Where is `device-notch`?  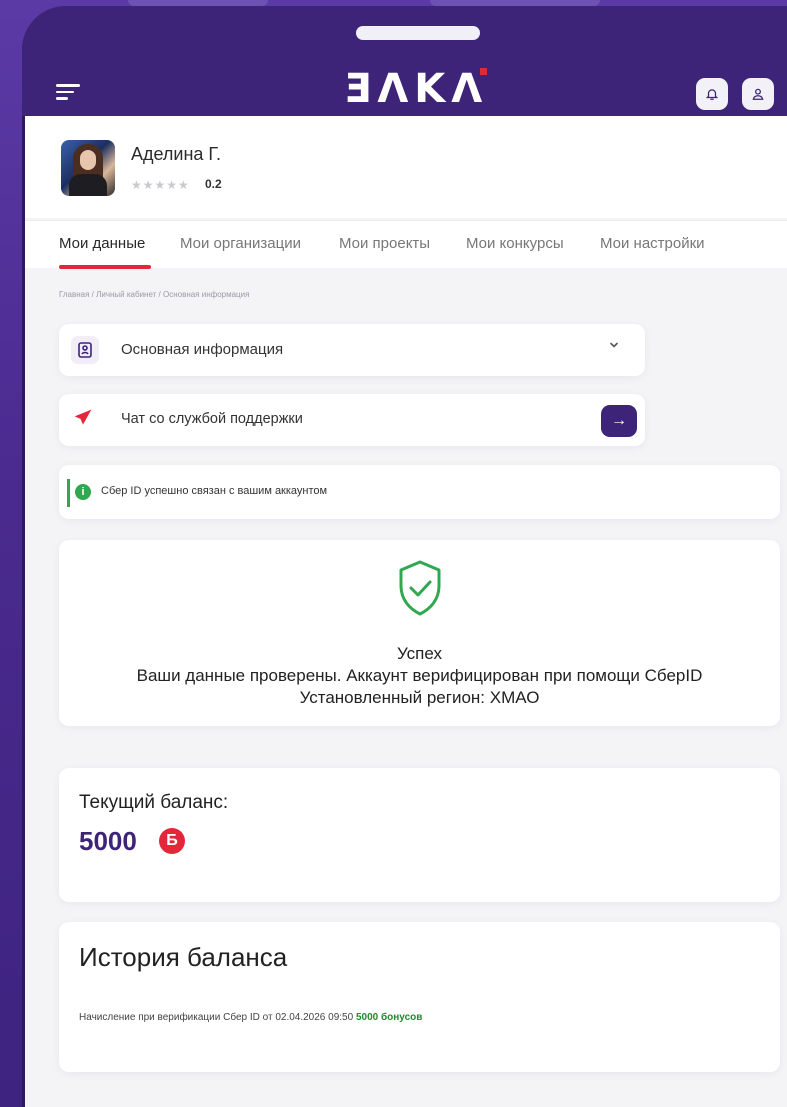 device-notch is located at coordinates (418, 33).